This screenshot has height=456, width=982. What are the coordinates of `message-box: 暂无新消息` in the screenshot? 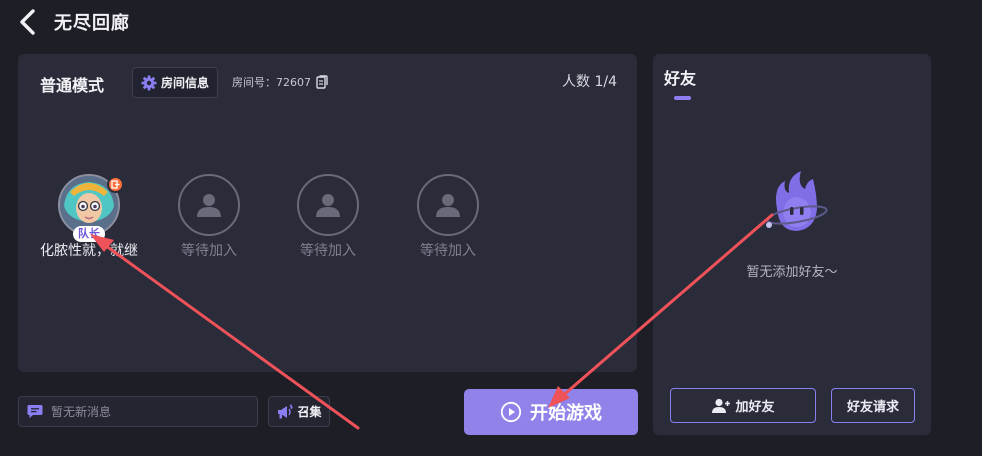 It's located at (138, 411).